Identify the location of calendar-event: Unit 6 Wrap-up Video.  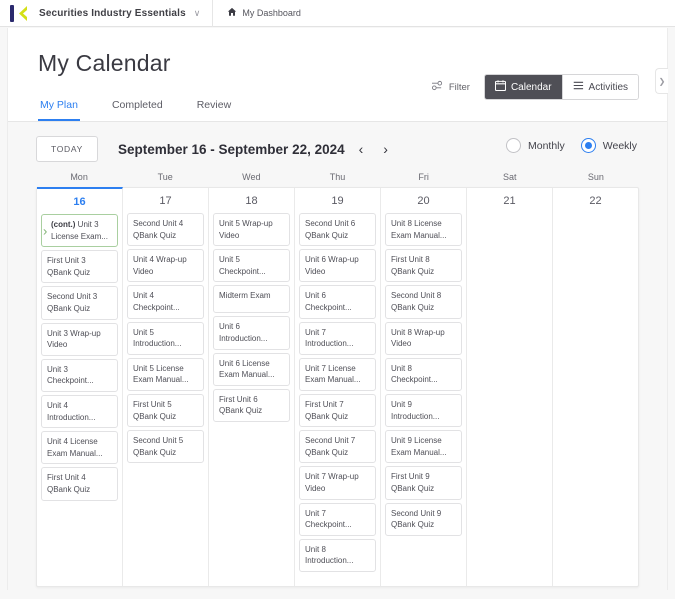
(337, 266).